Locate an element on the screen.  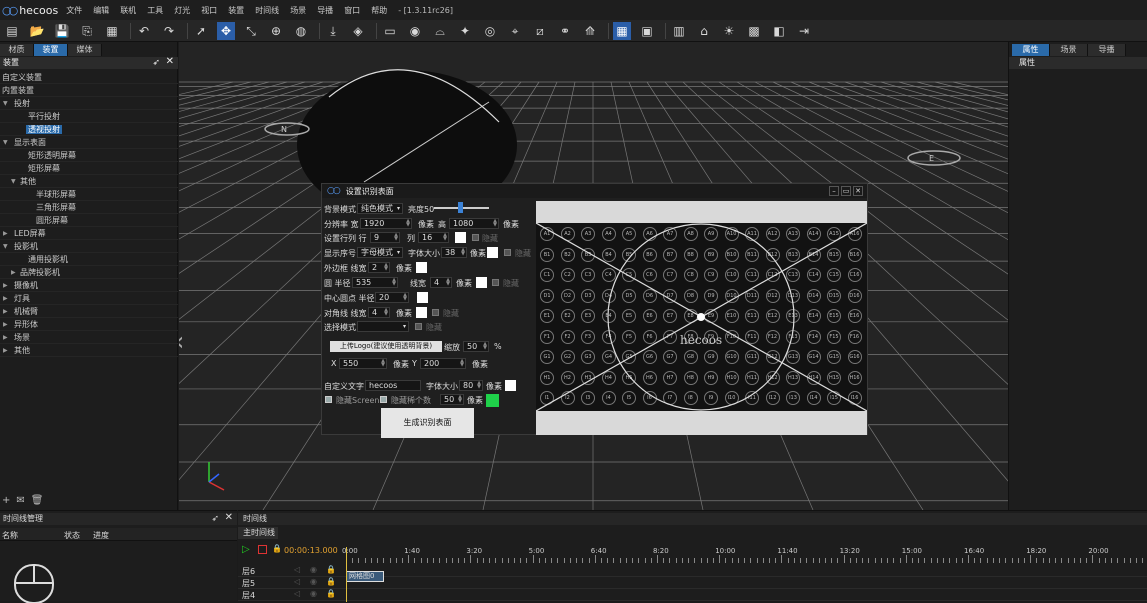
tree-item: 矩形屏幕 is located at coordinates (89, 168).